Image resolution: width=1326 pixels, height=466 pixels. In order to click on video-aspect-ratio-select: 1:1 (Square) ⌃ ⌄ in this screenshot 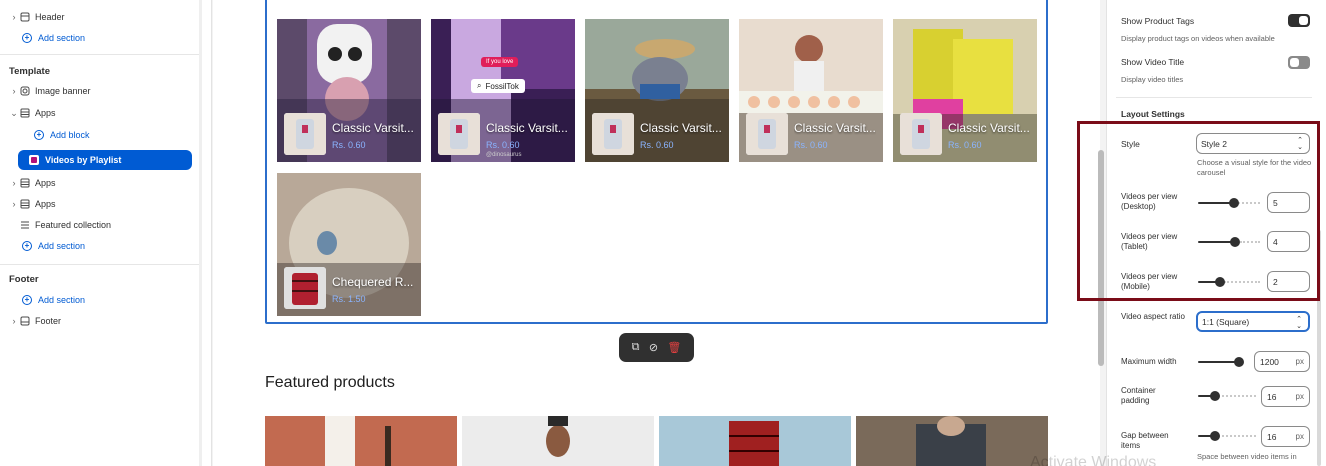, I will do `click(1253, 321)`.